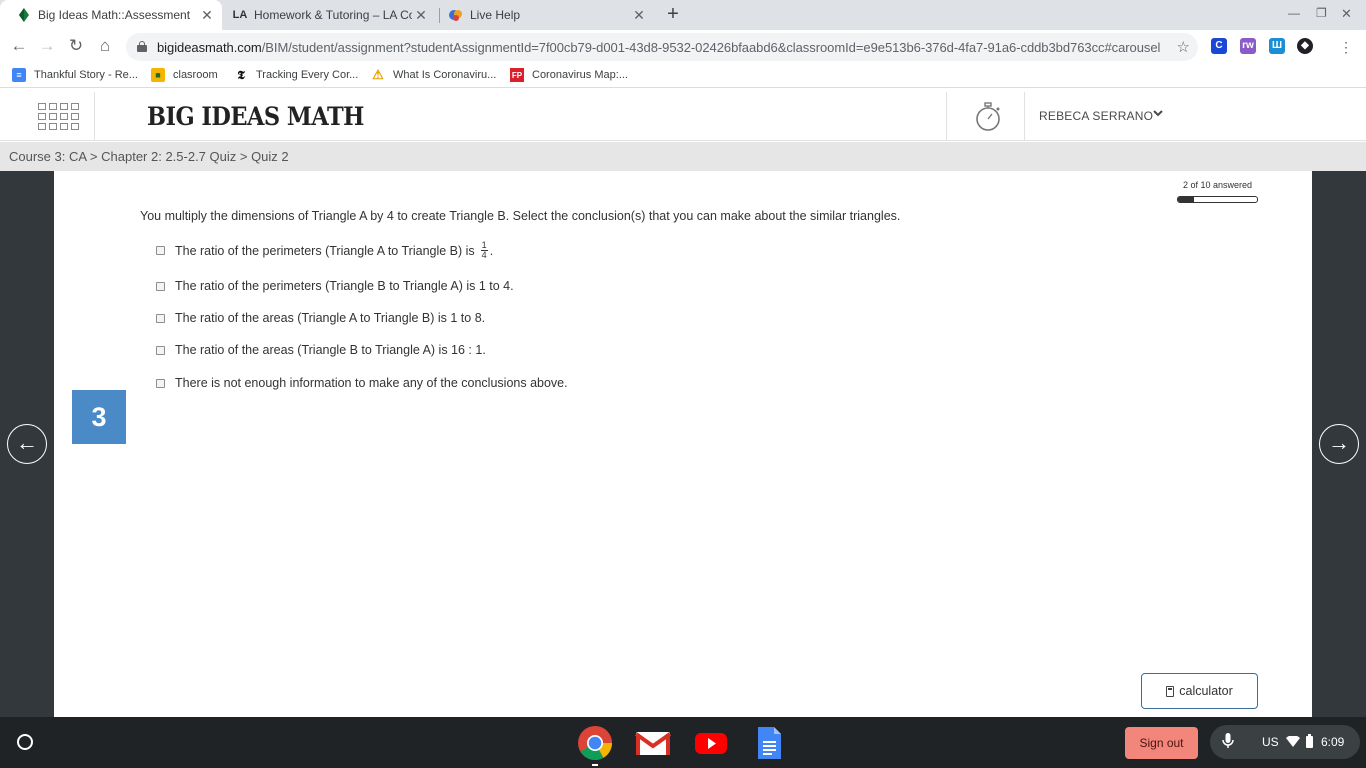 Image resolution: width=1366 pixels, height=768 pixels. What do you see at coordinates (1183, 47) in the screenshot?
I see `bookmark-star-icon: ☆` at bounding box center [1183, 47].